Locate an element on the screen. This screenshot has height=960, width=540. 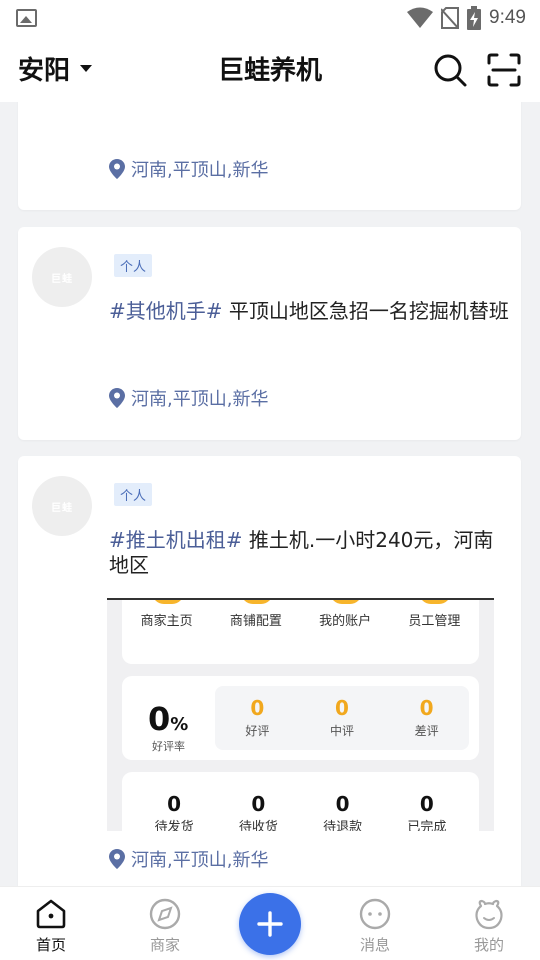
tab-home: 首页 is located at coordinates (51, 926).